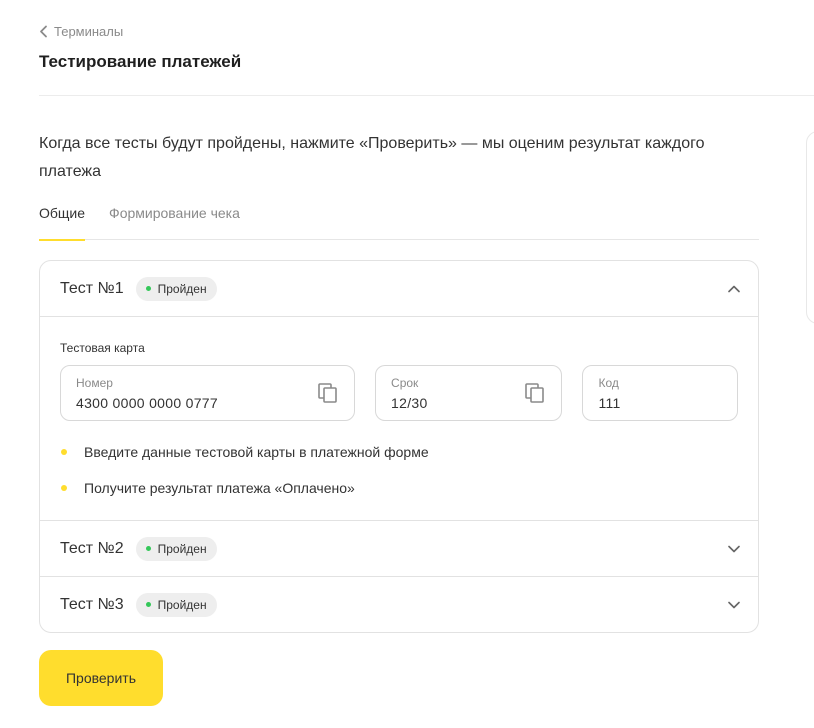  What do you see at coordinates (399, 288) in the screenshot?
I see `test-1-header: Тест №1 Пройден` at bounding box center [399, 288].